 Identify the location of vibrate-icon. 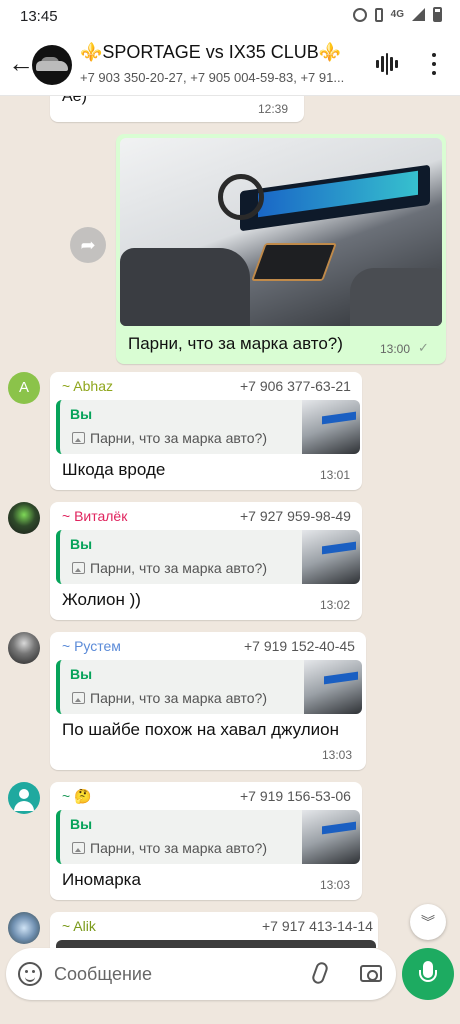
(378, 14).